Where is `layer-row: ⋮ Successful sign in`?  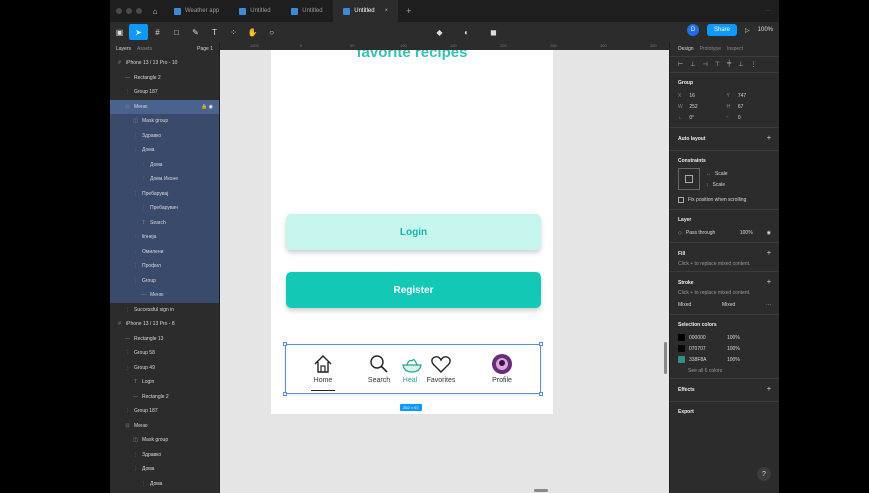
layer-row: ⋮ Successful sign in is located at coordinates (164, 310).